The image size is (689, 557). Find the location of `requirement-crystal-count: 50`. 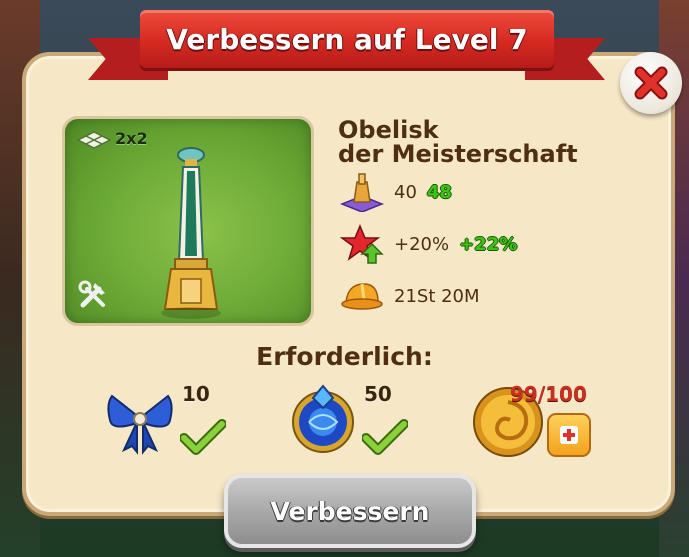

requirement-crystal-count: 50 is located at coordinates (378, 394).